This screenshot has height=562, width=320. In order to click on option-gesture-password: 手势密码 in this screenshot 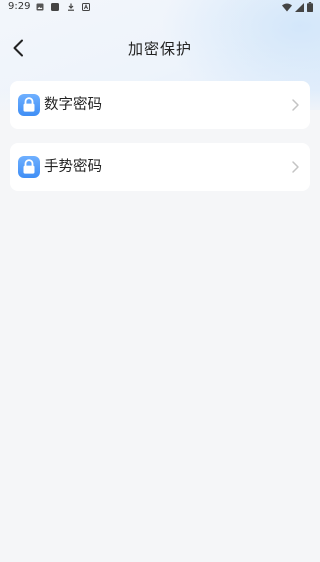, I will do `click(160, 167)`.